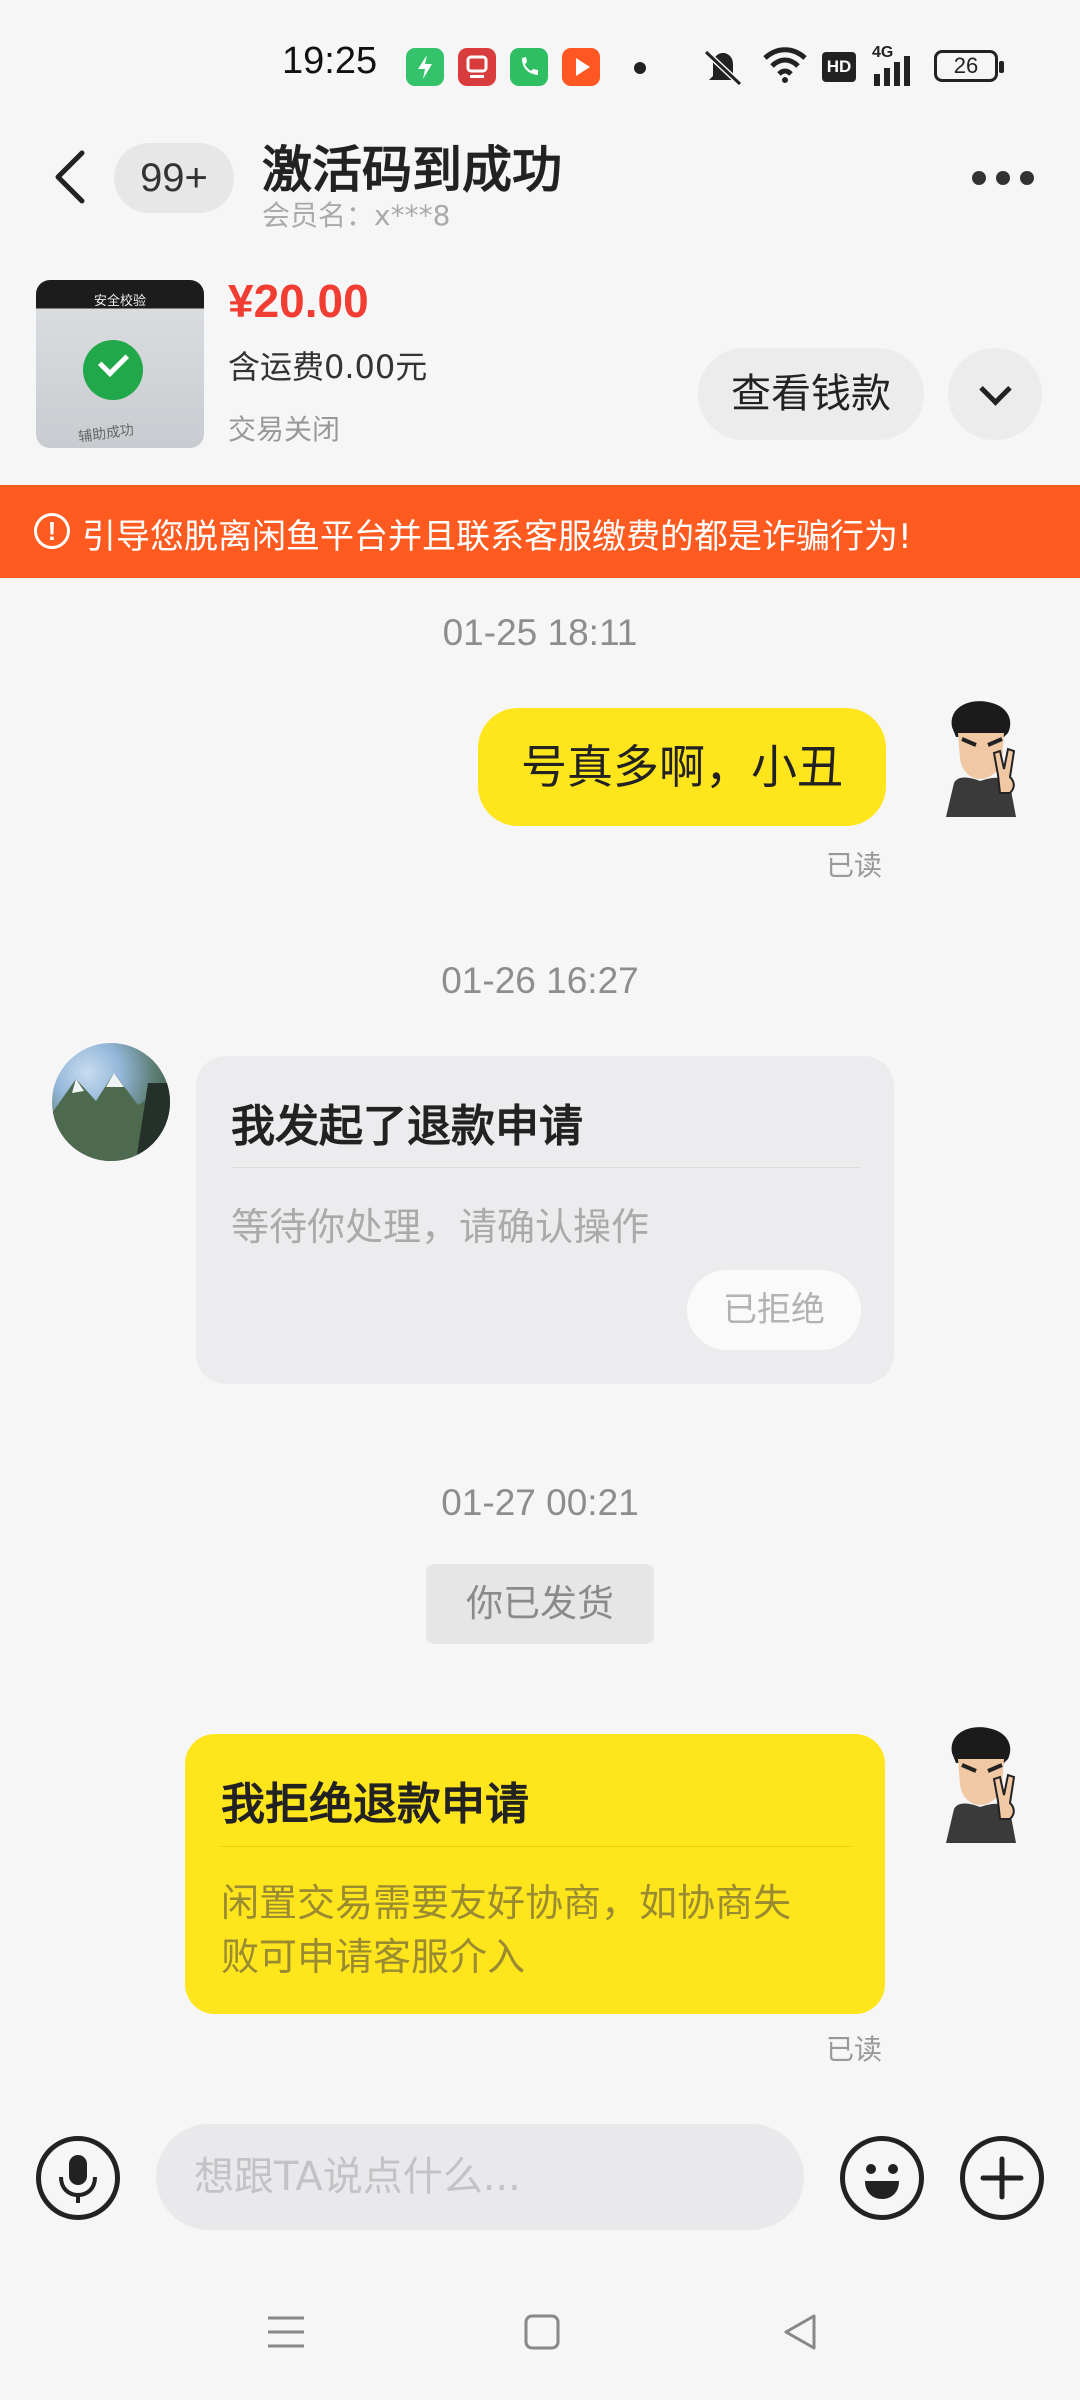  Describe the element at coordinates (298, 301) in the screenshot. I see `product-price: ¥20.00` at that location.